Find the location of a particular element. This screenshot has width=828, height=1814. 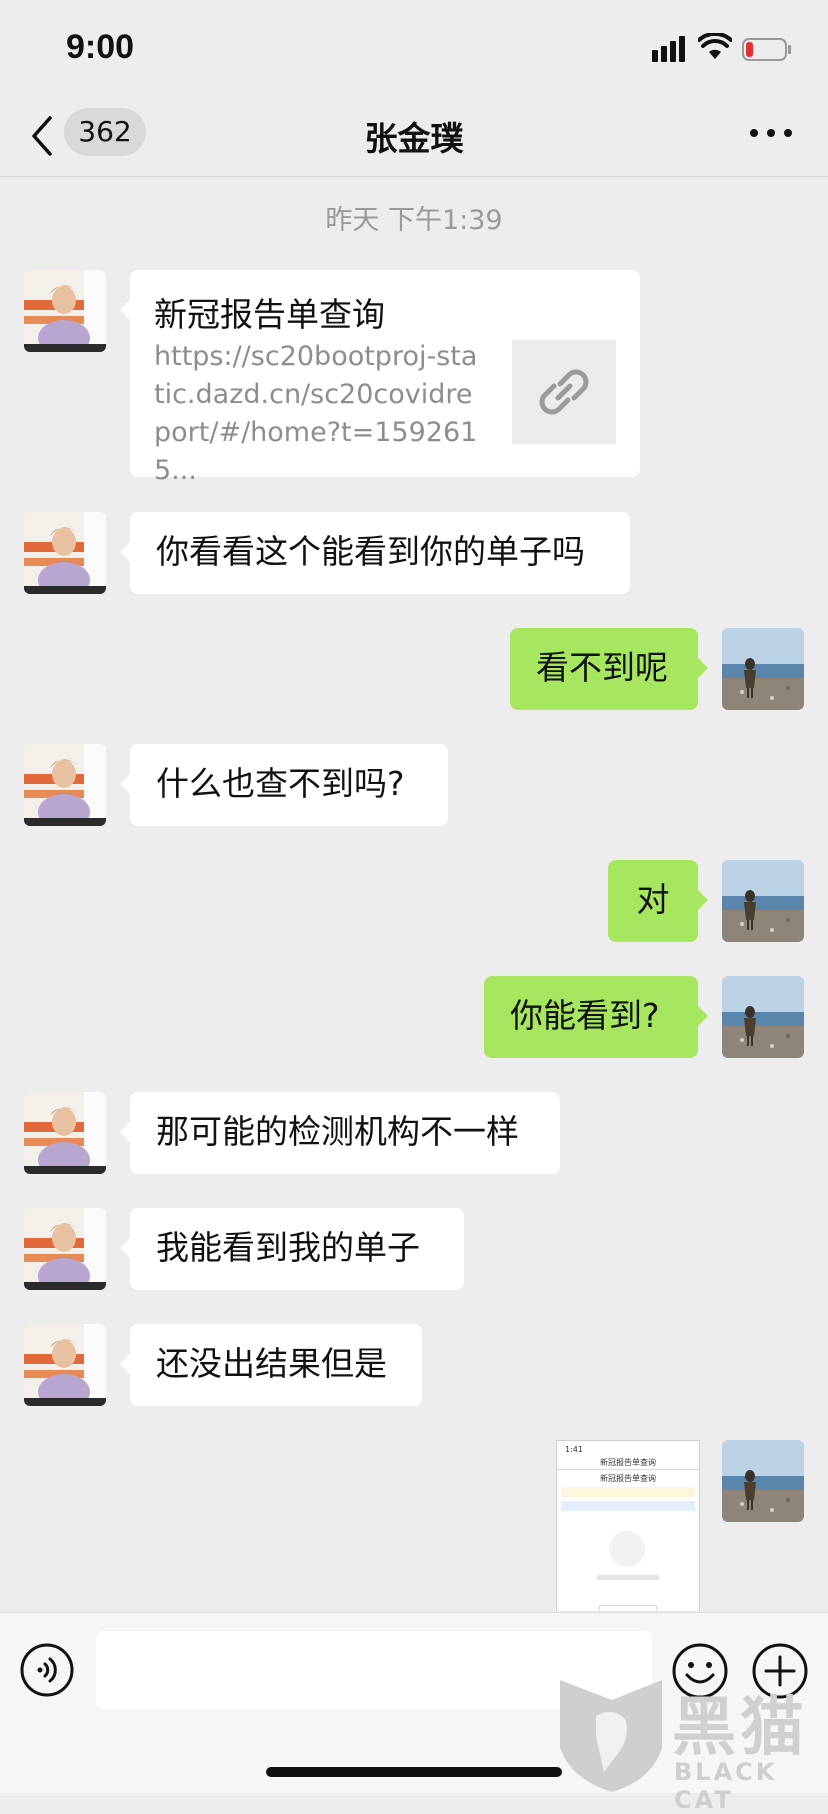

chat-header: 362 张金璞 is located at coordinates (414, 136).